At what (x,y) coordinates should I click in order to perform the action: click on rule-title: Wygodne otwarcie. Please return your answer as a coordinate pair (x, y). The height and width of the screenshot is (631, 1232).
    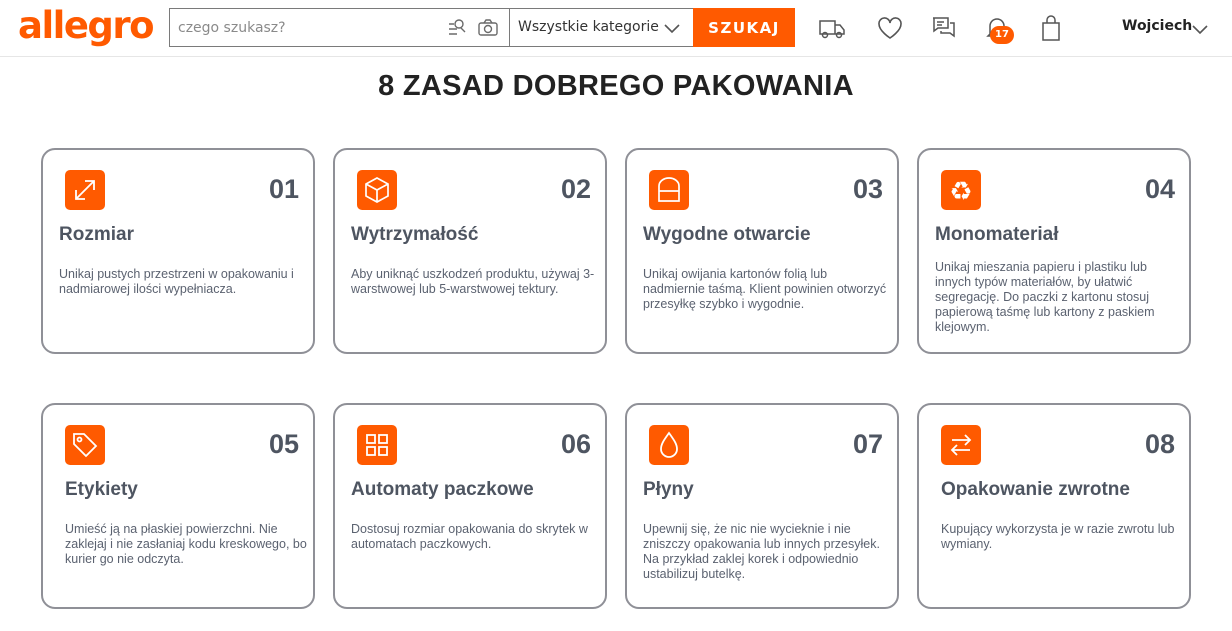
    Looking at the image, I should click on (727, 234).